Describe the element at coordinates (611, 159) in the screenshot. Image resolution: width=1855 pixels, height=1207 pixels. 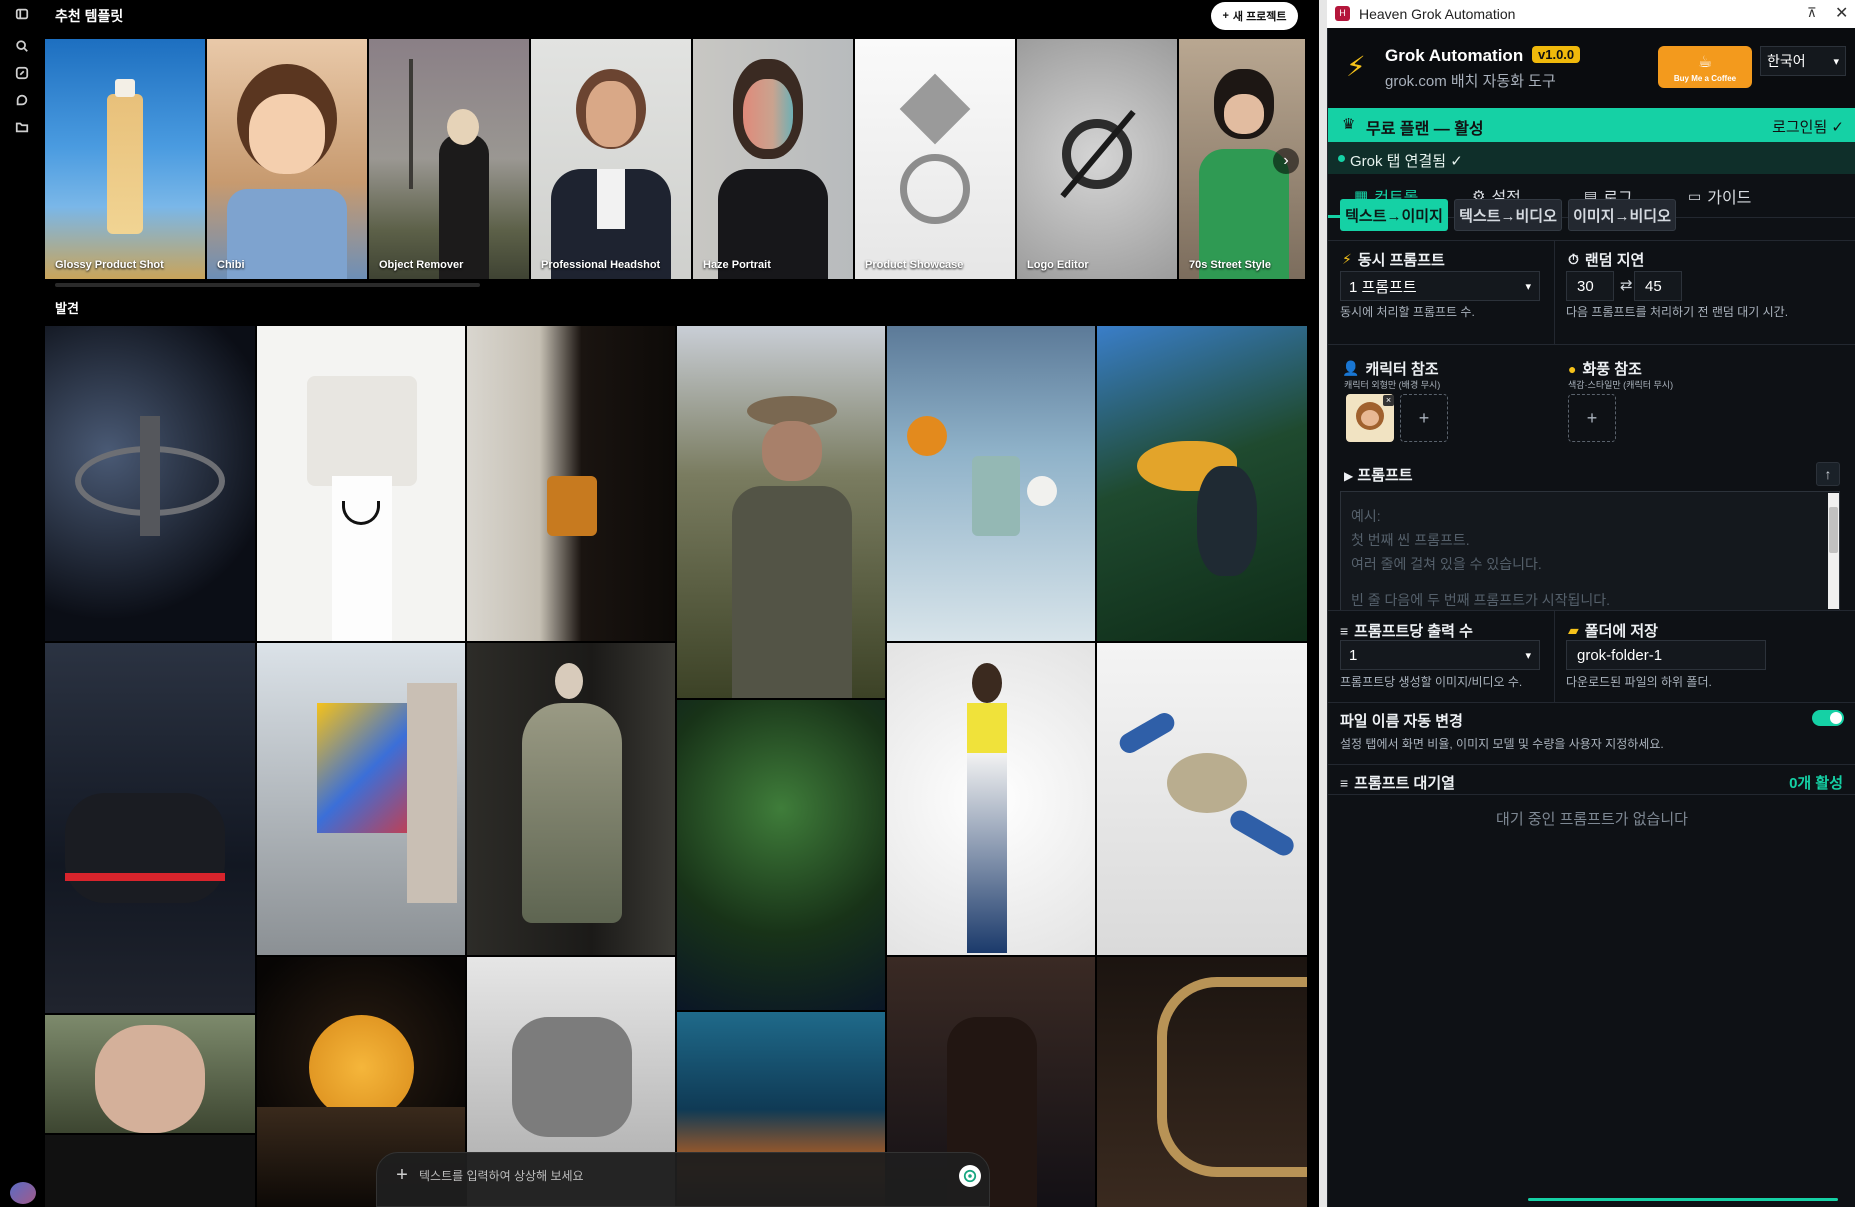
I see `template-card: Professional Headshot` at that location.